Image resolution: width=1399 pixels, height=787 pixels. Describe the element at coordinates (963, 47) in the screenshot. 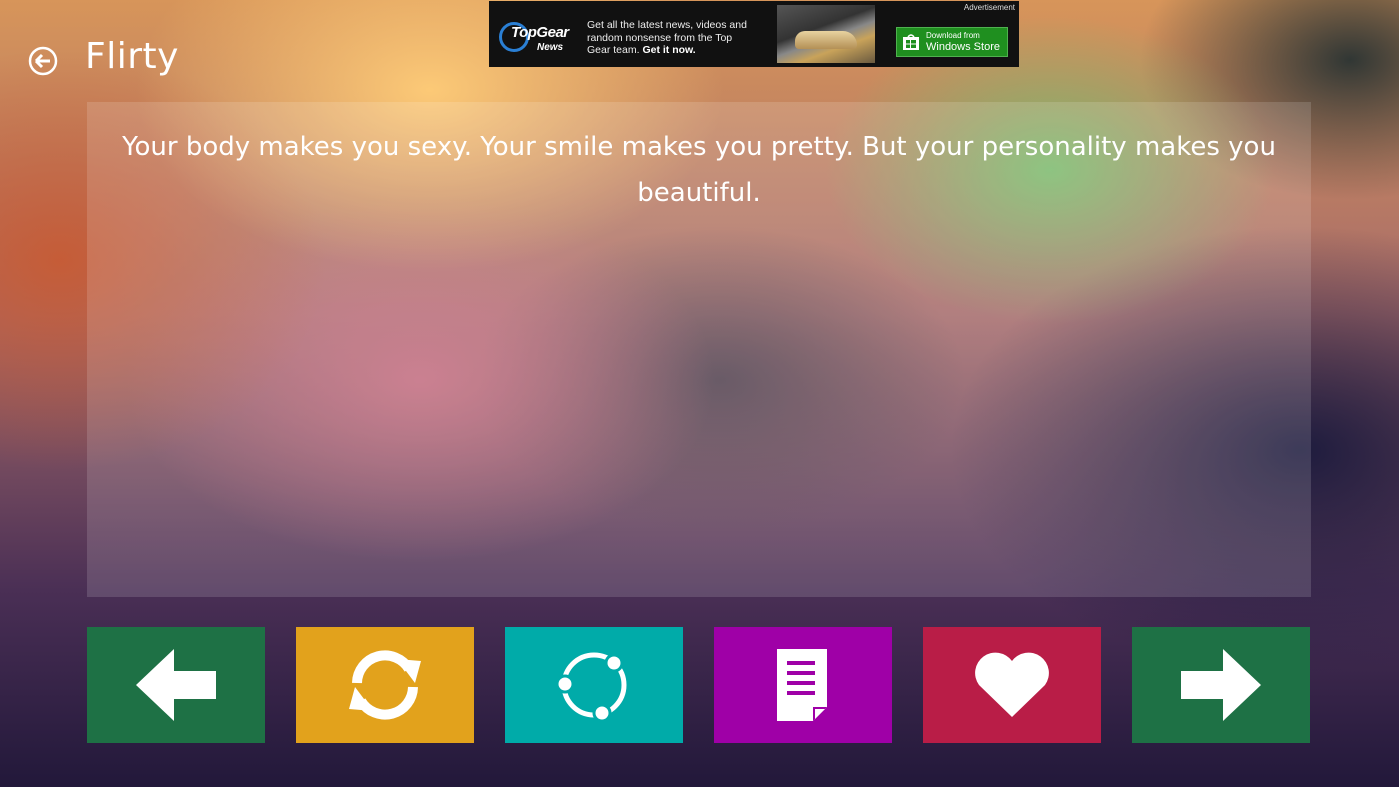

I see `store-bottom-text: Windows Store` at that location.